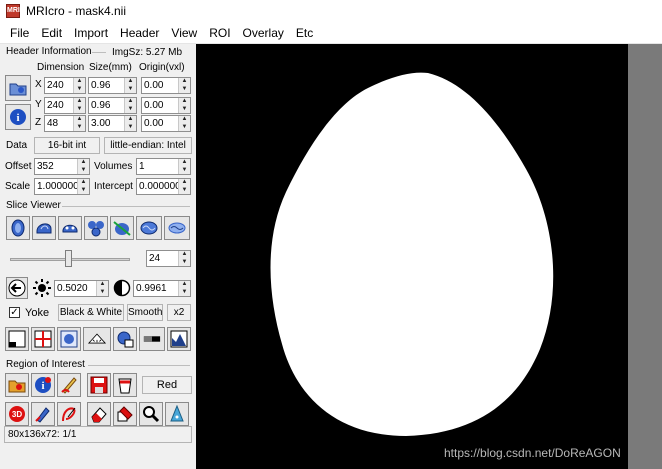  What do you see at coordinates (17, 288) in the screenshot?
I see `navigate-button` at bounding box center [17, 288].